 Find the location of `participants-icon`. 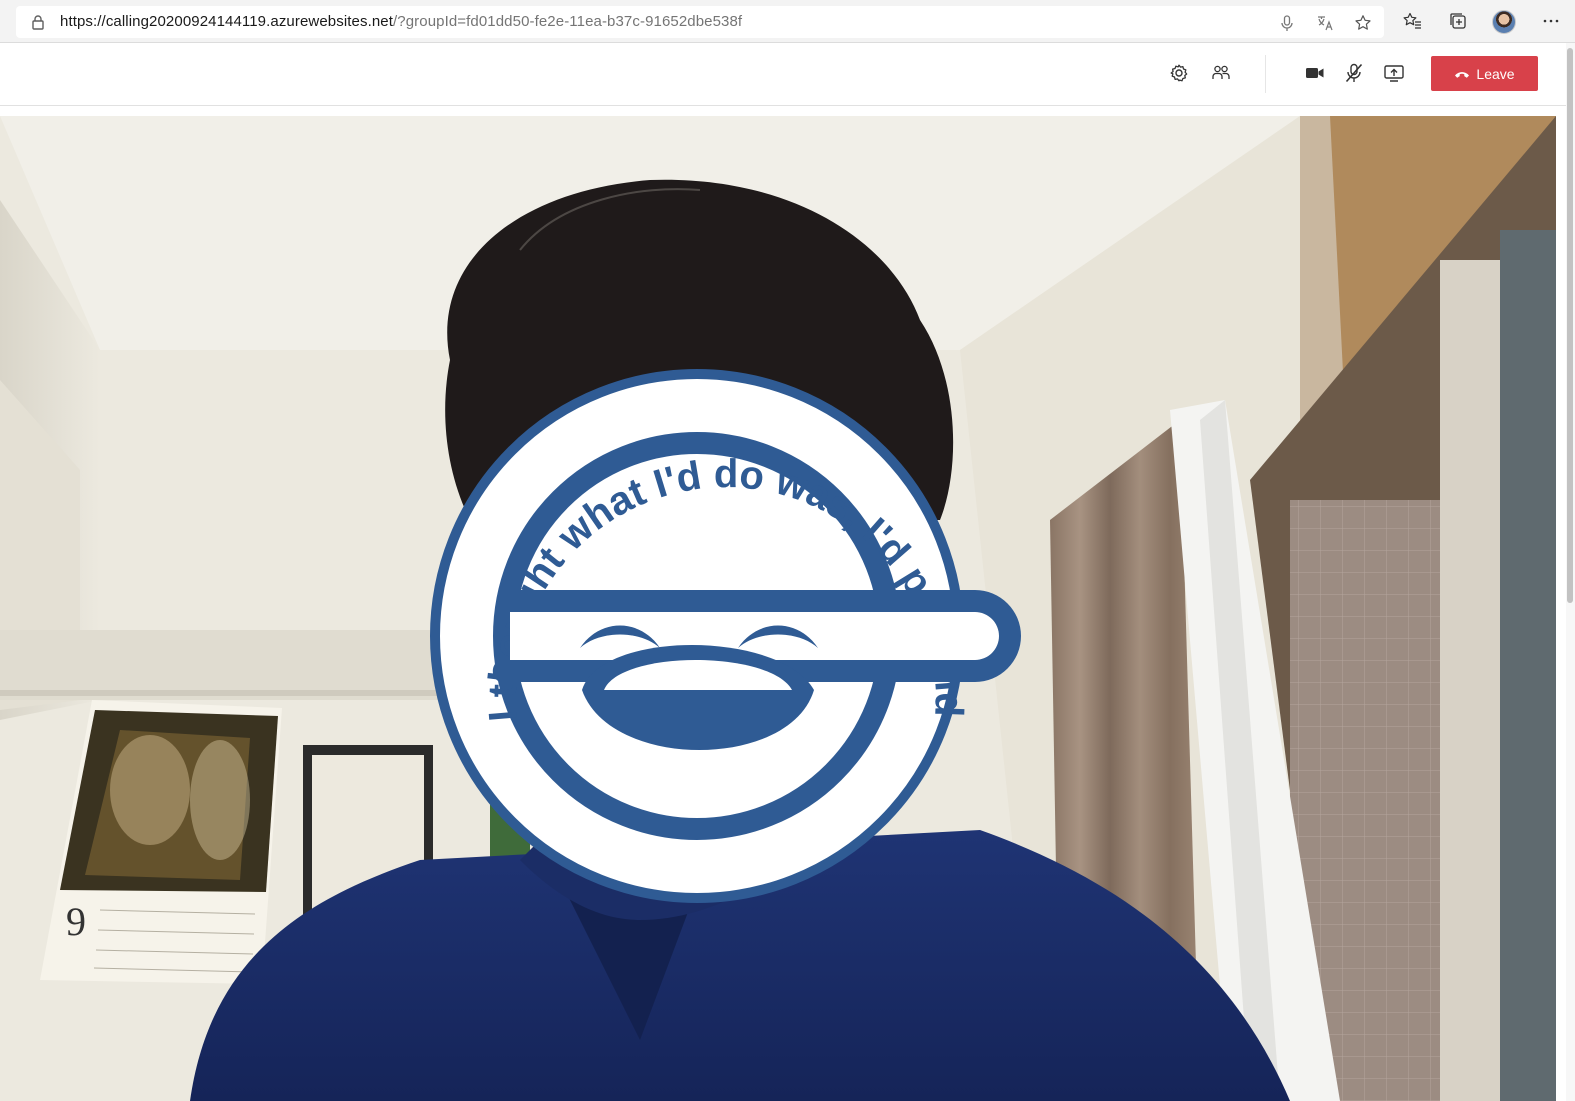

participants-icon is located at coordinates (1221, 73).